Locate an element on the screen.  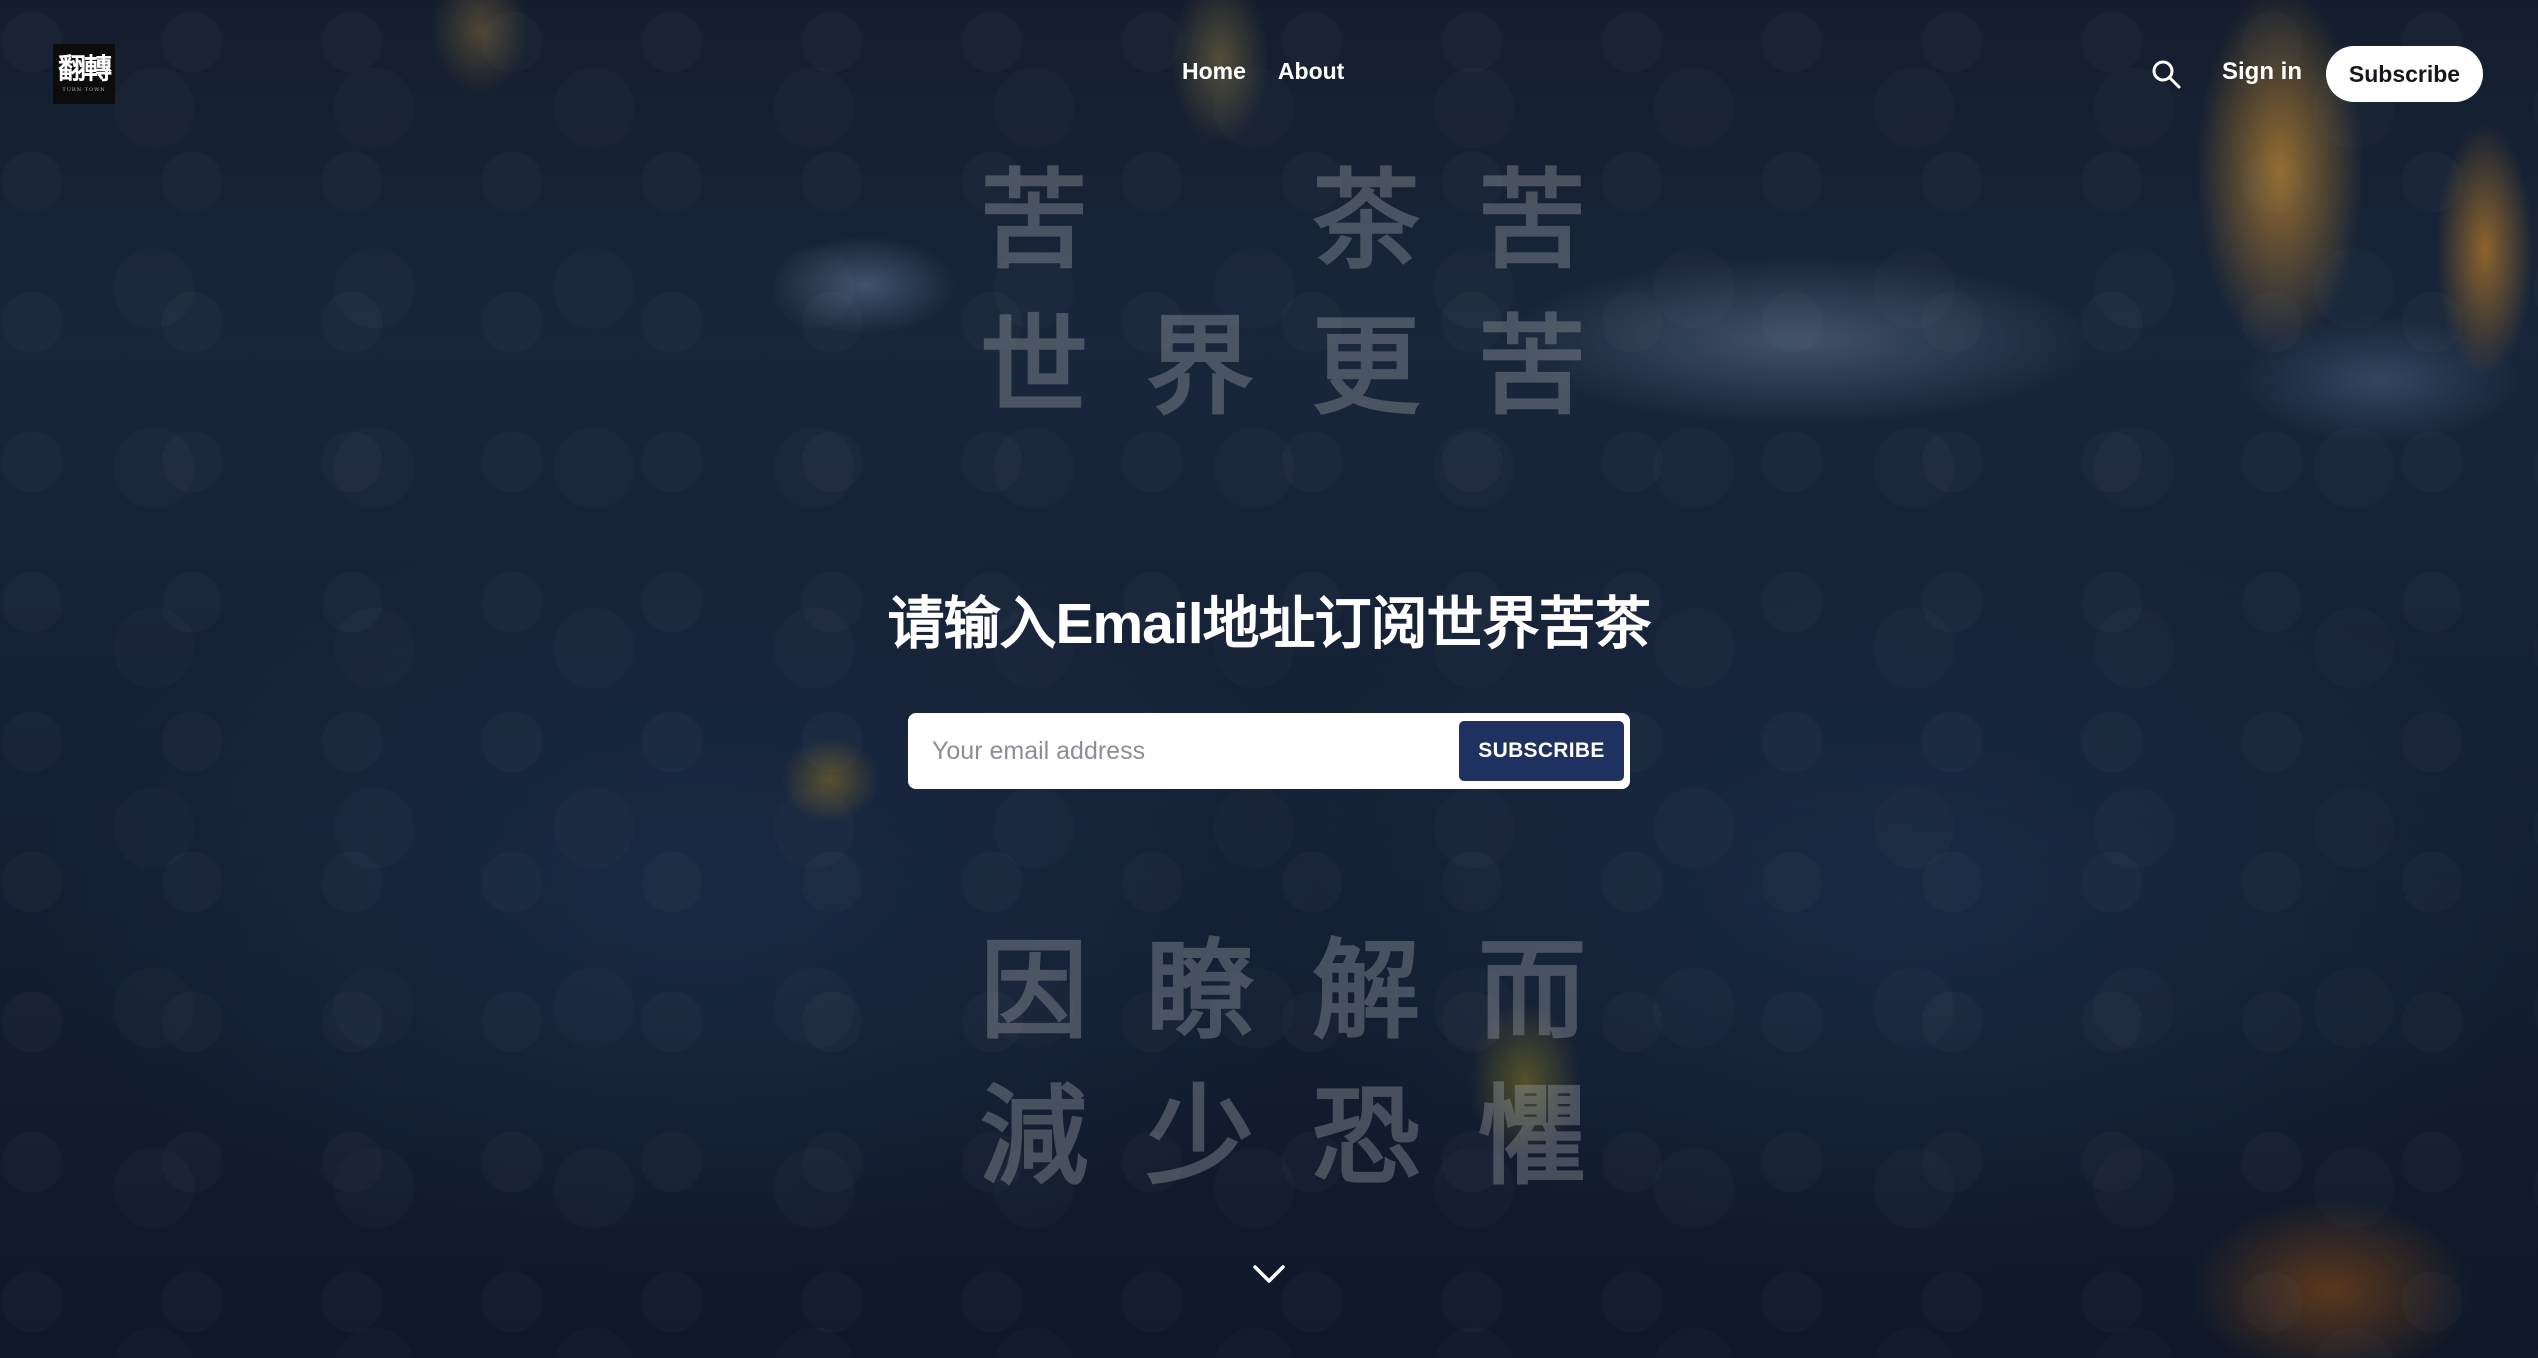
poem-char: 茶 is located at coordinates (1366, 221).